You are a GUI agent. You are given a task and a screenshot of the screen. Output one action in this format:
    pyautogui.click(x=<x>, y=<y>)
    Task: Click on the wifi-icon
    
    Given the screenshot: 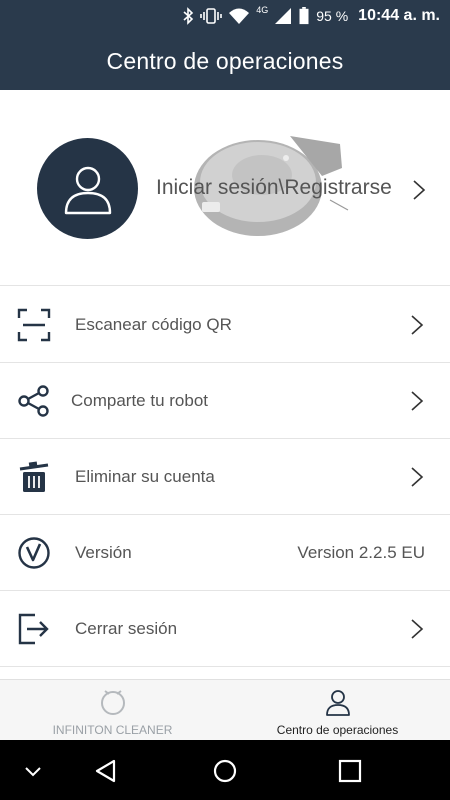 What is the action you would take?
    pyautogui.click(x=239, y=16)
    